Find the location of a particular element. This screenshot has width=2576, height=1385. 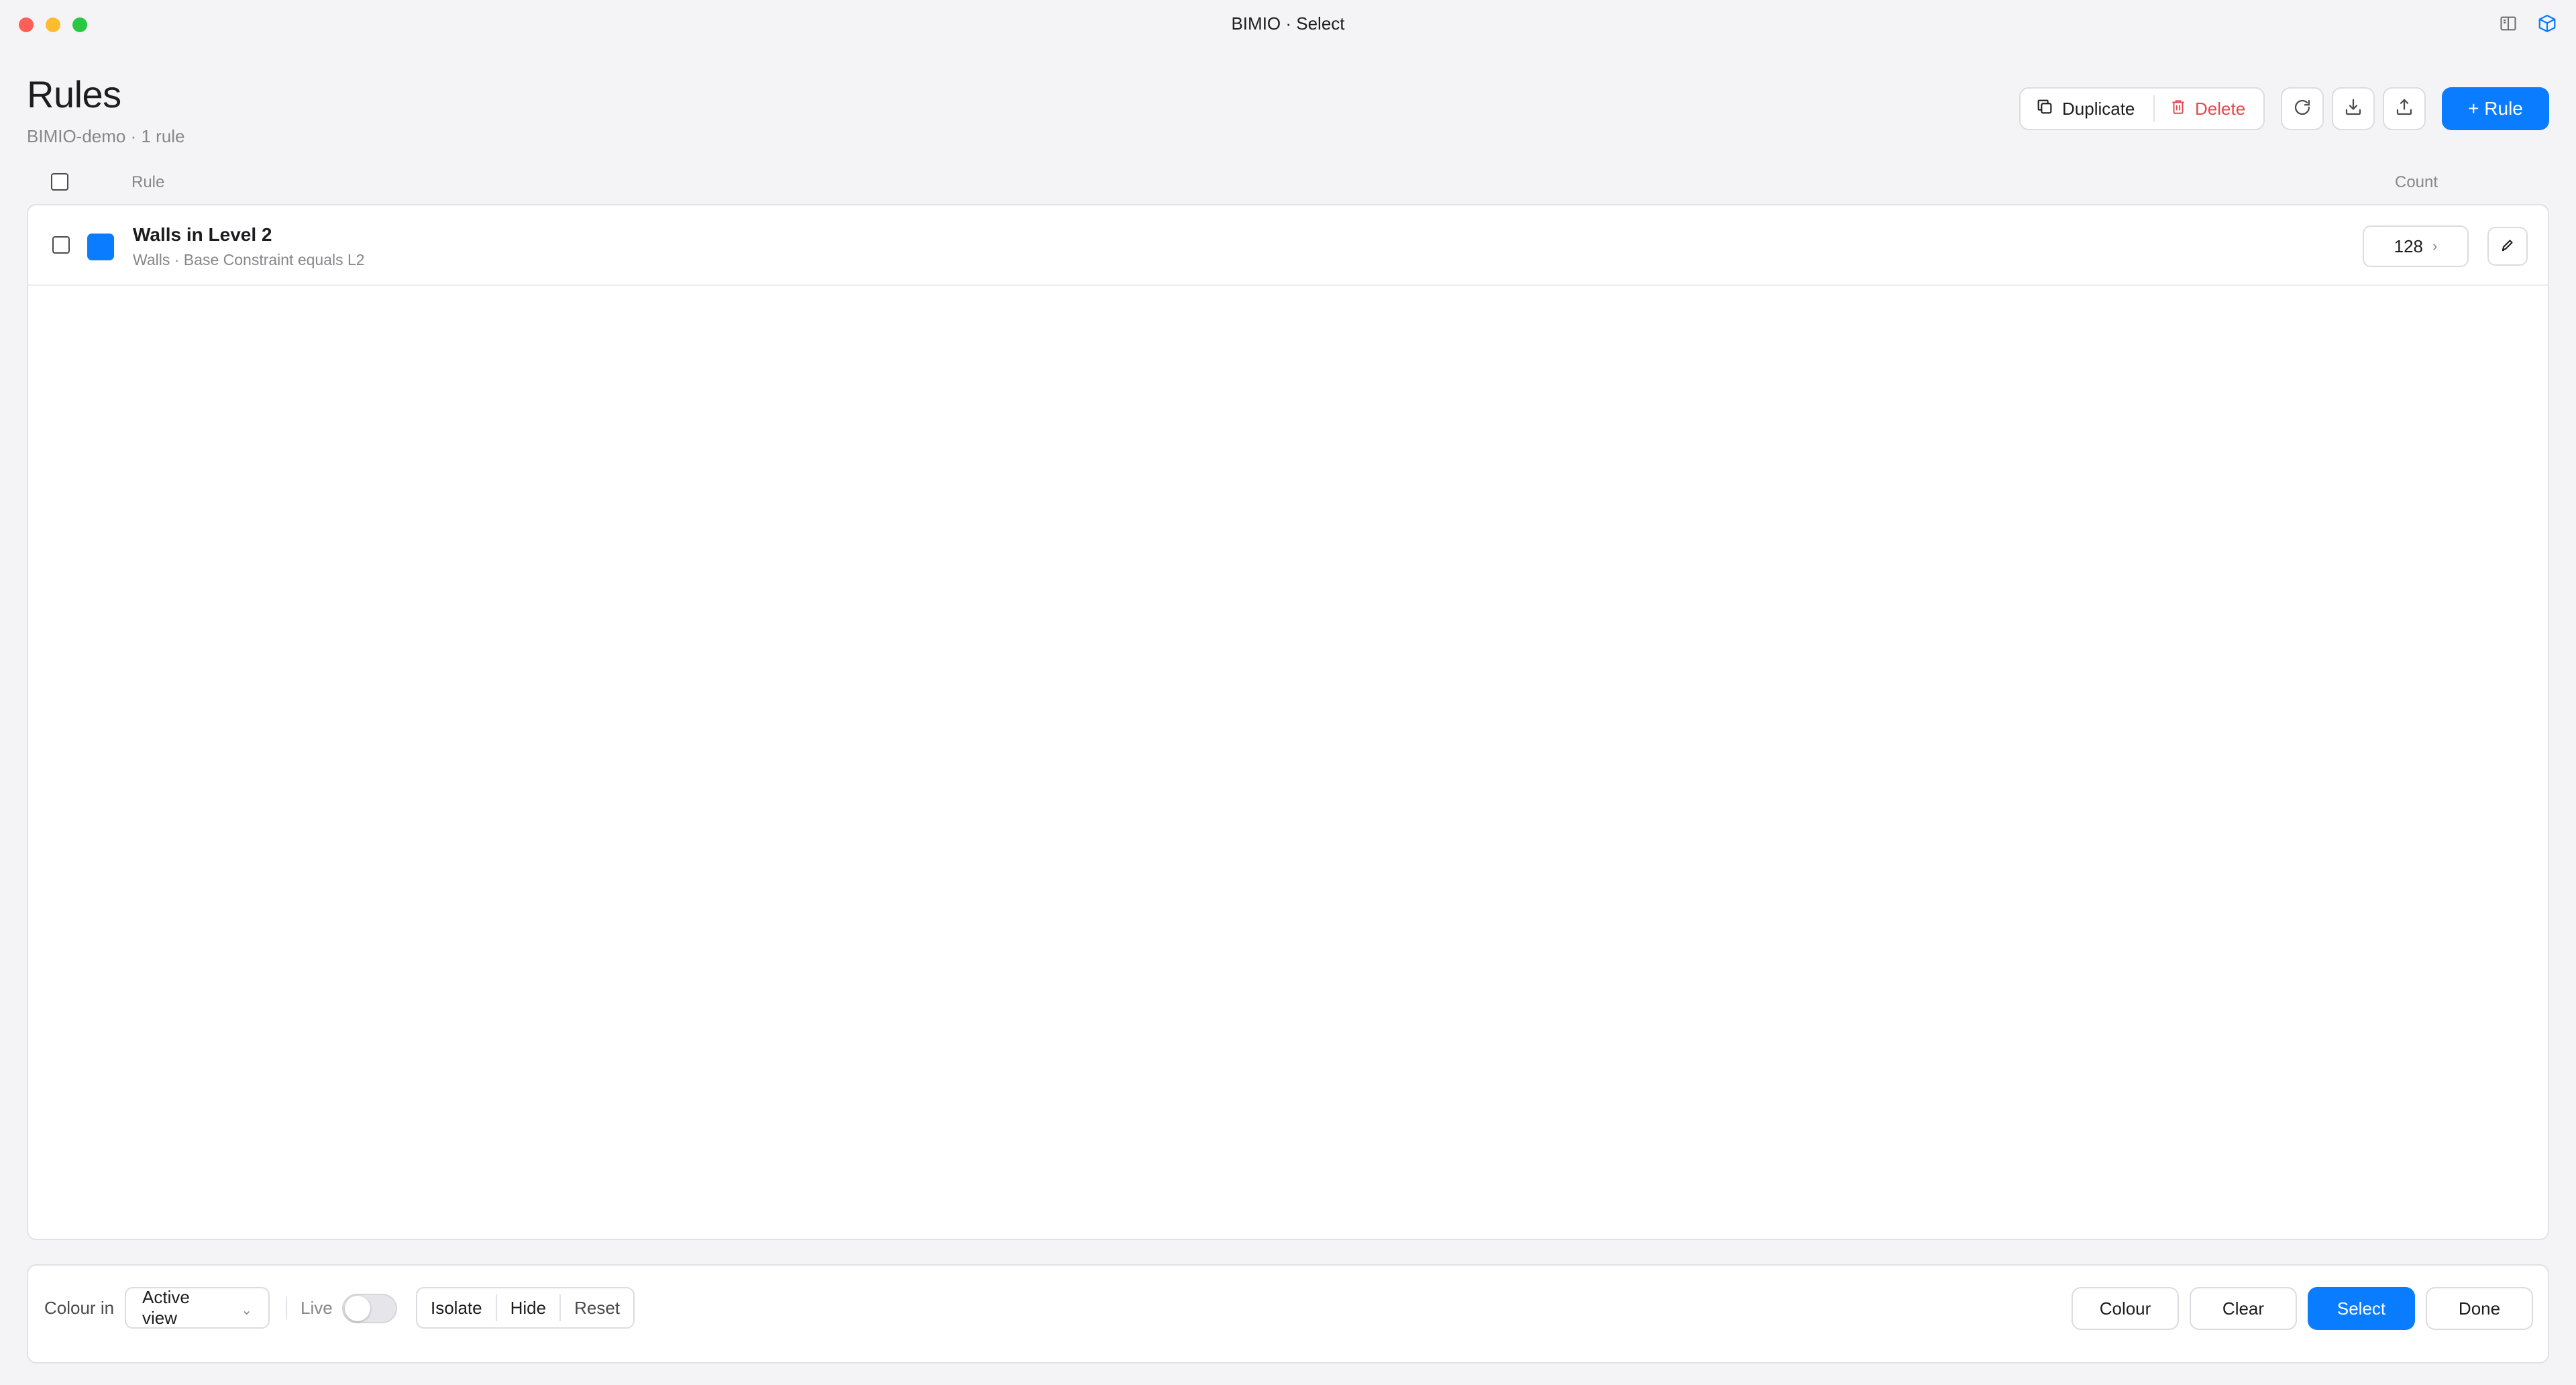

book-icon is located at coordinates (2508, 23).